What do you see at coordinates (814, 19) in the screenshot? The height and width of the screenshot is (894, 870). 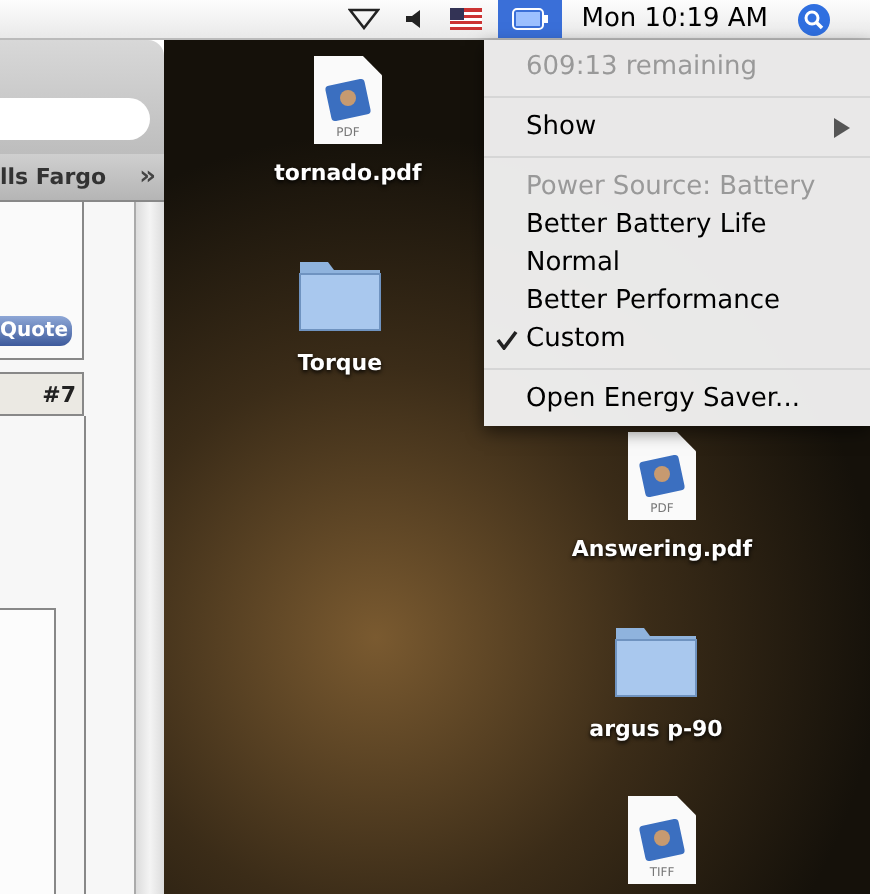 I see `search-icon` at bounding box center [814, 19].